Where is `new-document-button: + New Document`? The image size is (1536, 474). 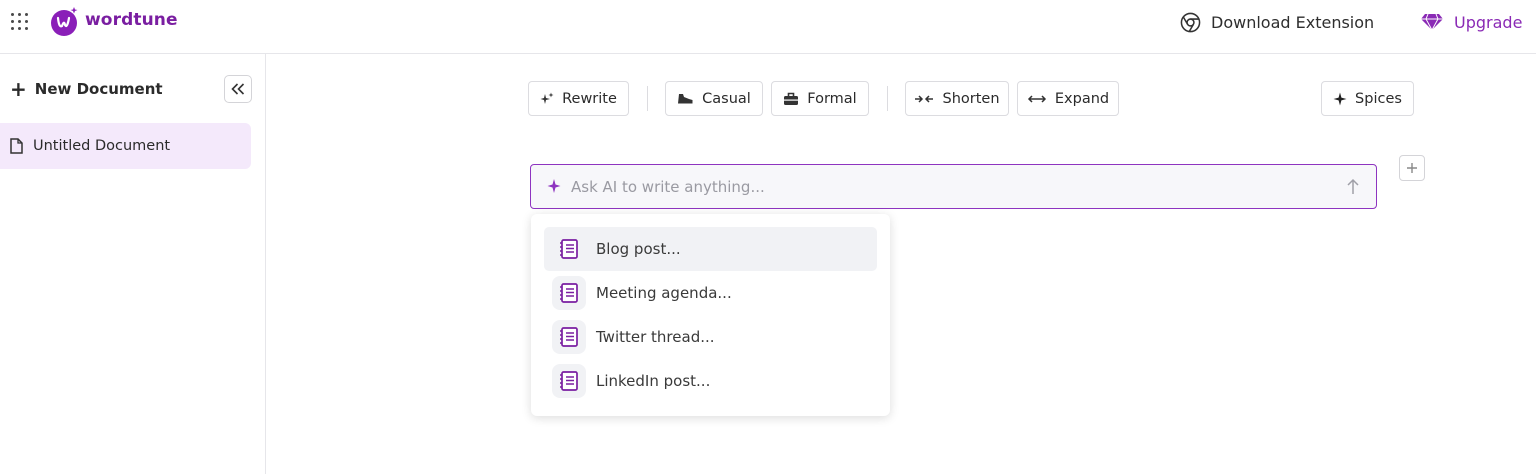 new-document-button: + New Document is located at coordinates (86, 89).